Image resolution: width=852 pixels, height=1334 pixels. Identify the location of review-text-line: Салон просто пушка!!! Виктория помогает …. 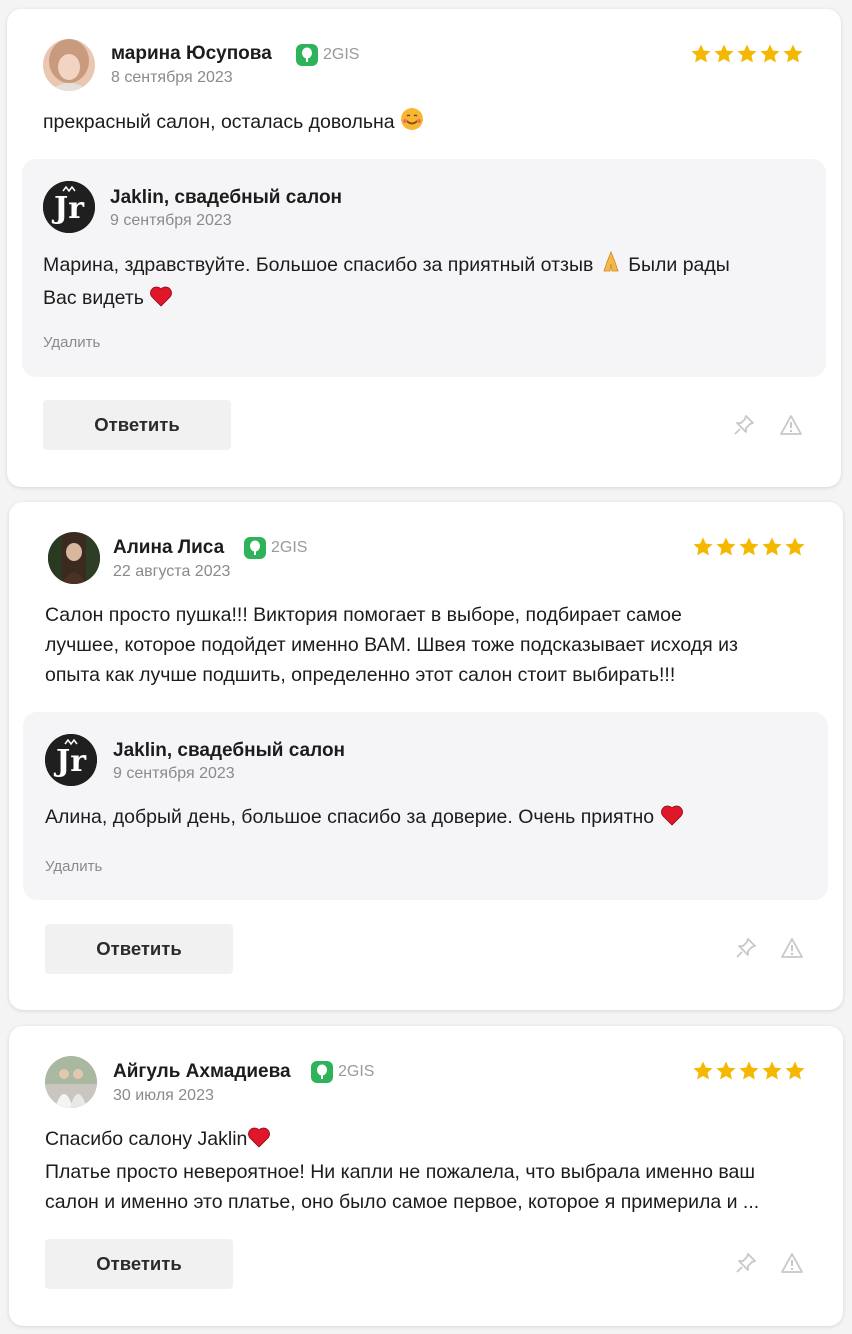
(363, 615).